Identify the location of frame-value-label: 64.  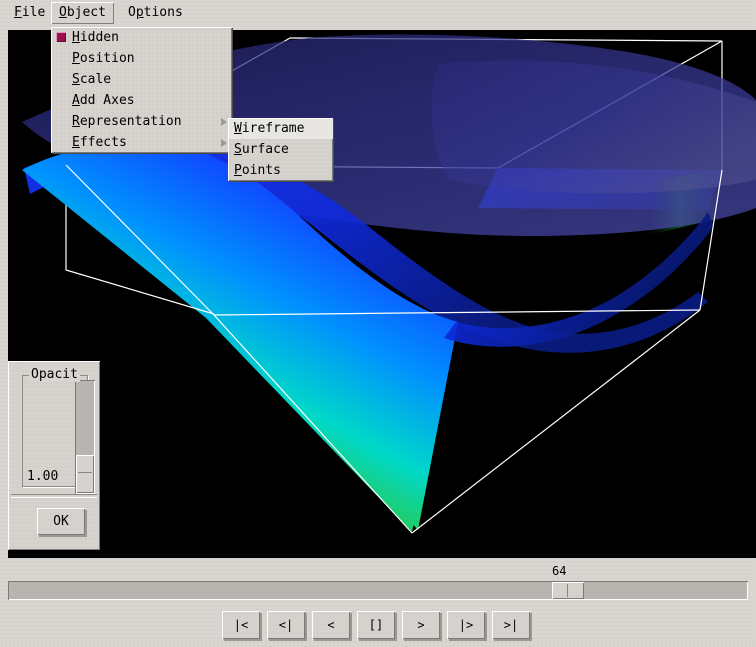
(559, 571).